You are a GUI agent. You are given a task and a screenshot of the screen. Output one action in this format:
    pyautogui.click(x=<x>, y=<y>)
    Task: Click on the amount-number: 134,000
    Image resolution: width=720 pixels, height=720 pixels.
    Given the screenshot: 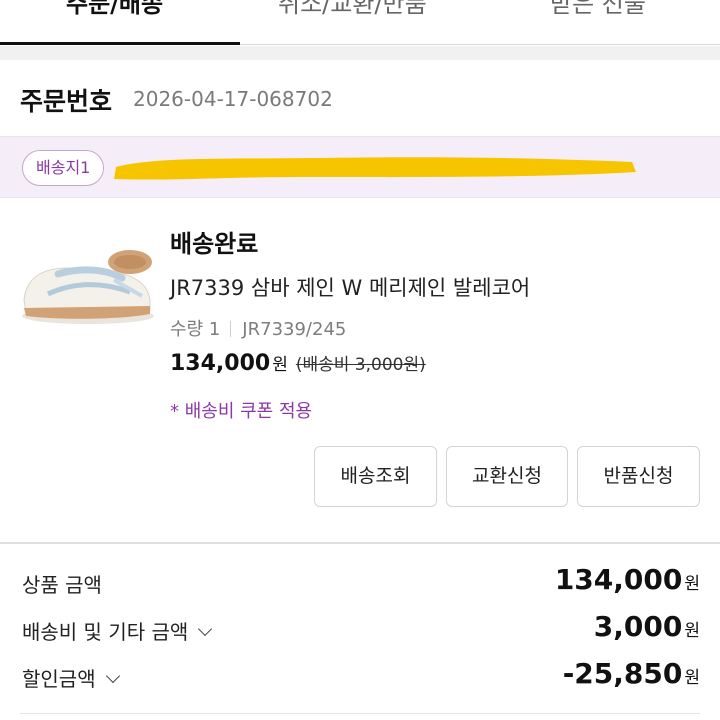 What is the action you would take?
    pyautogui.click(x=618, y=579)
    